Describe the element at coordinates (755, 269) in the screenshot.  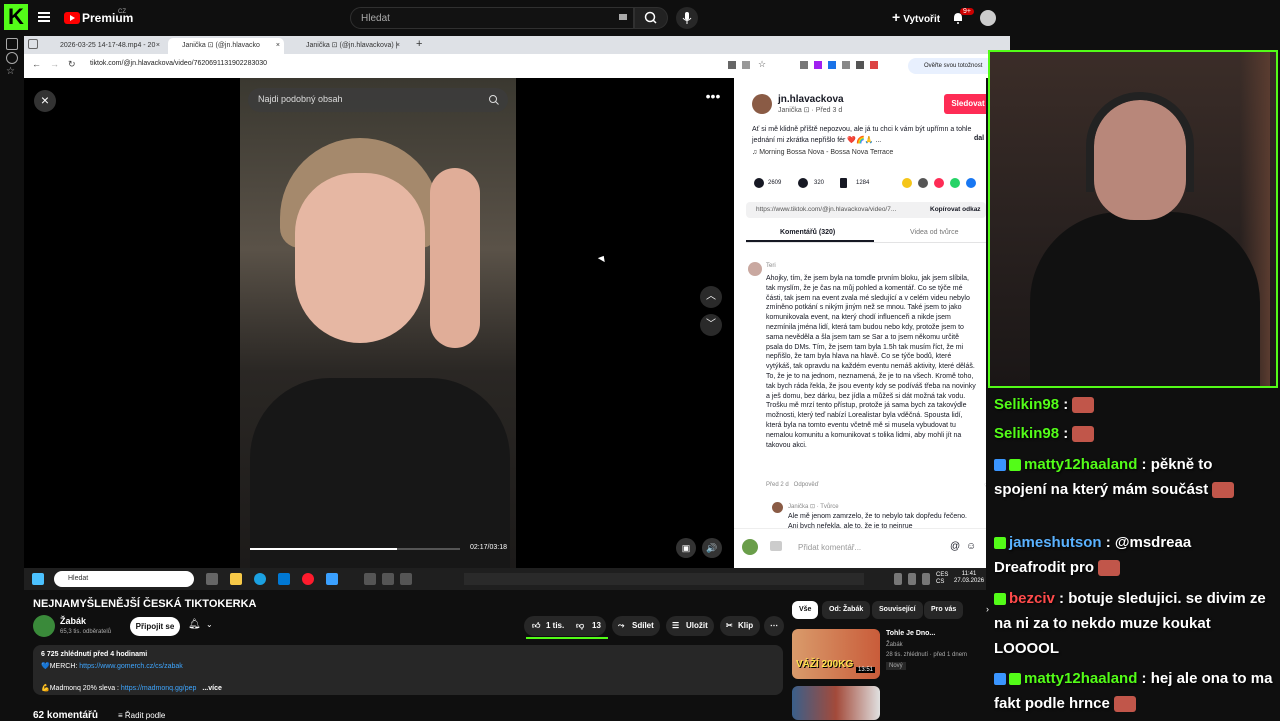
I see `commenter-avatar` at that location.